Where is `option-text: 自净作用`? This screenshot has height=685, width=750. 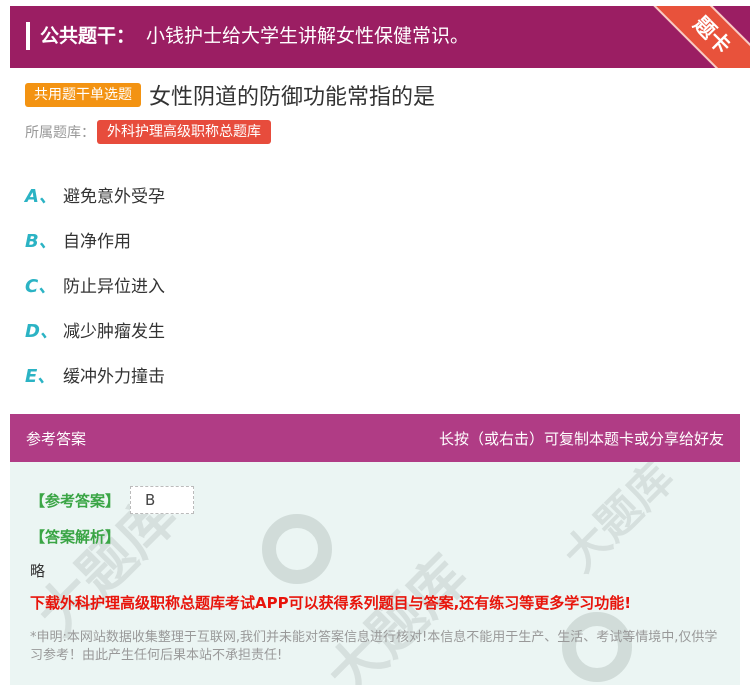
option-text: 自净作用 is located at coordinates (97, 242).